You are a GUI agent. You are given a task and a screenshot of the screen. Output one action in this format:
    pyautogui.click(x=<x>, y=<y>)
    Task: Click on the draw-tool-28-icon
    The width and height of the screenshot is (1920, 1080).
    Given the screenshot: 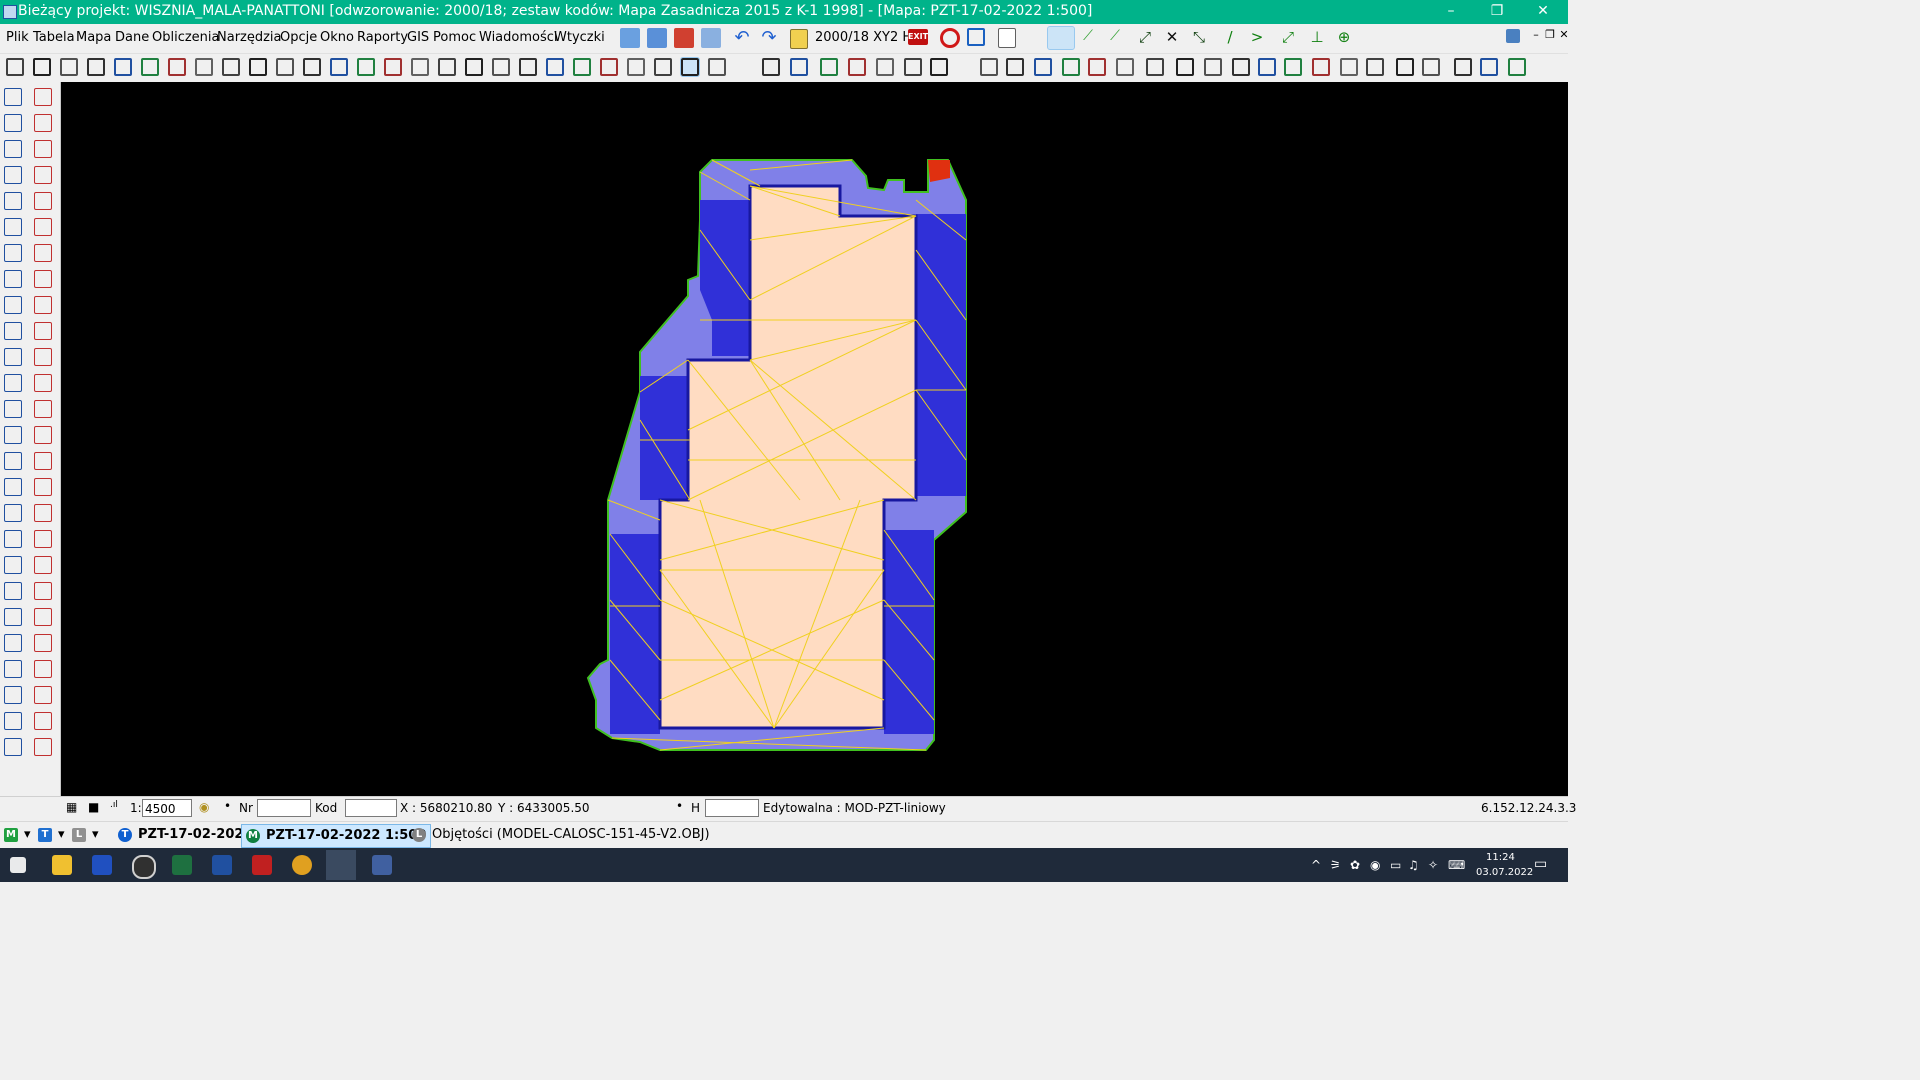 What is the action you would take?
    pyautogui.click(x=799, y=67)
    